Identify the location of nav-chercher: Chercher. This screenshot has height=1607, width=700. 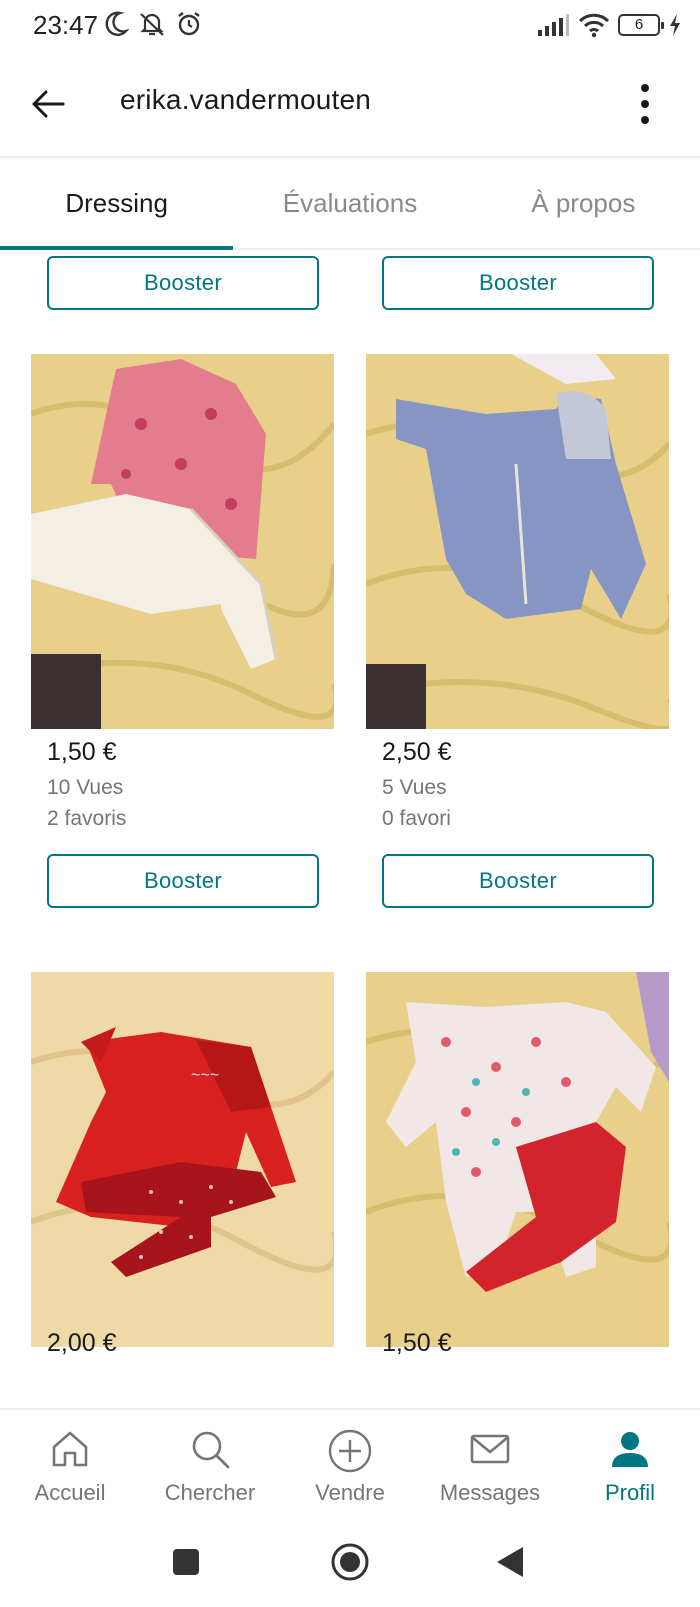
(210, 1464).